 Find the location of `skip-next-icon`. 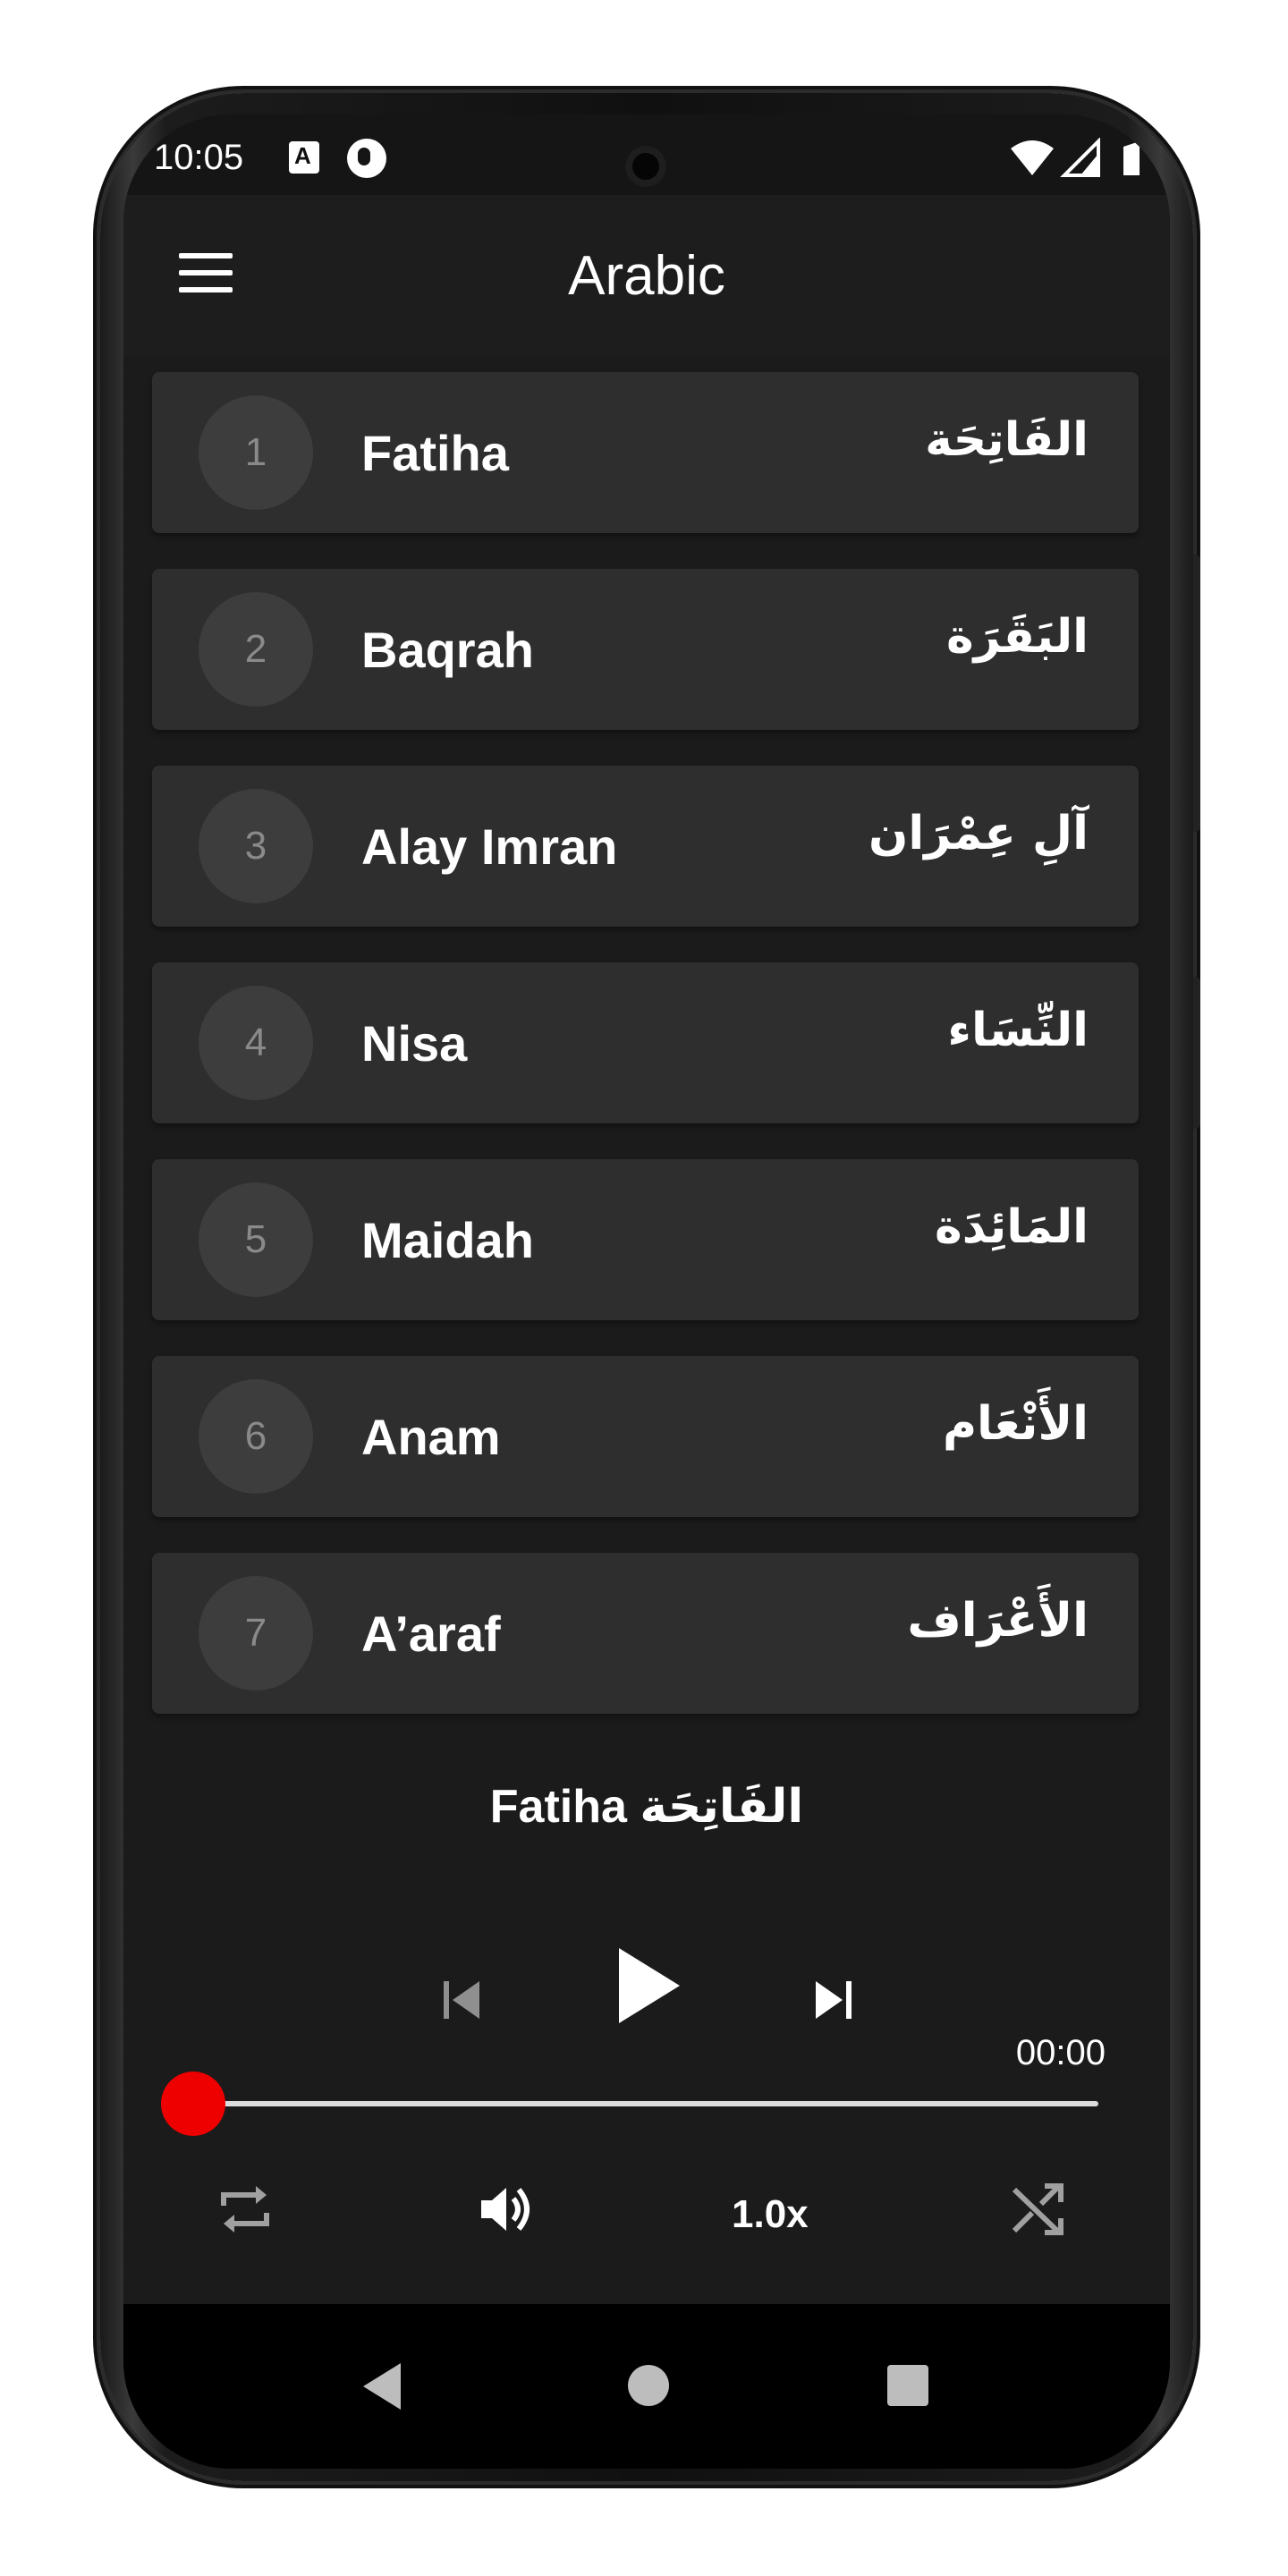

skip-next-icon is located at coordinates (833, 2000).